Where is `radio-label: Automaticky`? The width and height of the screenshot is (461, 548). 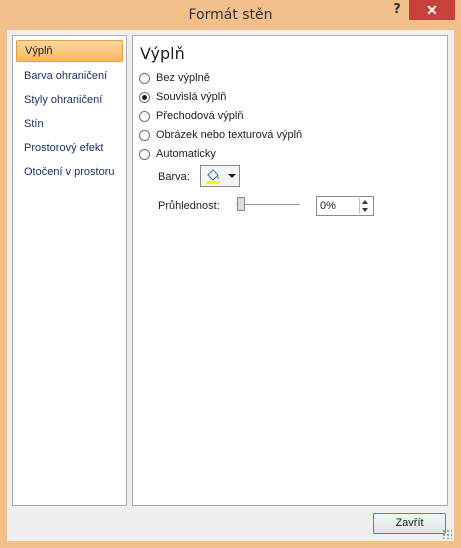 radio-label: Automaticky is located at coordinates (186, 154).